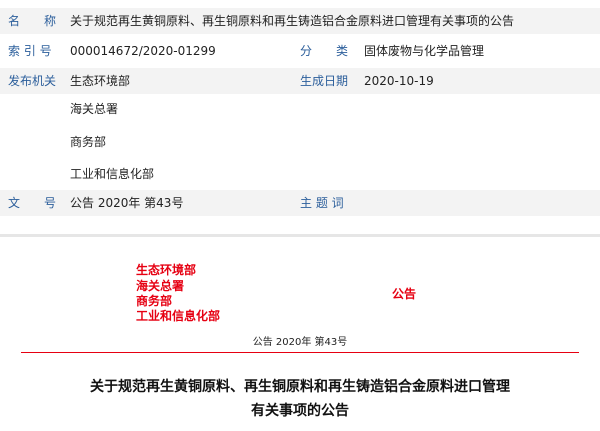  What do you see at coordinates (424, 51) in the screenshot?
I see `category-value: 固体废物与化学品管理` at bounding box center [424, 51].